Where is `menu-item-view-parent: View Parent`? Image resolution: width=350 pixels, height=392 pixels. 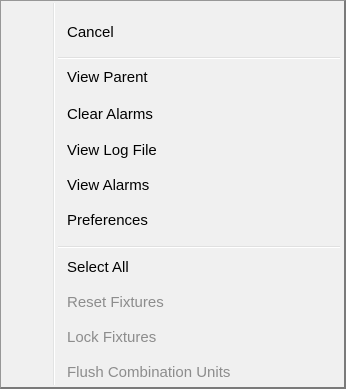
menu-item-view-parent: View Parent is located at coordinates (172, 78).